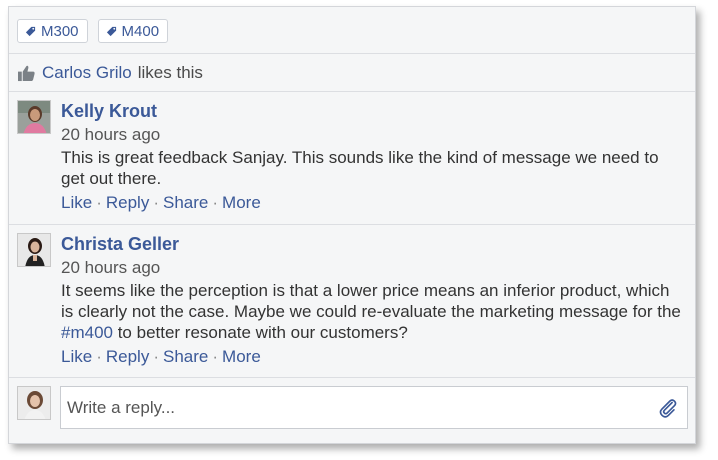  I want to click on comment-author: Christa Geller, so click(372, 244).